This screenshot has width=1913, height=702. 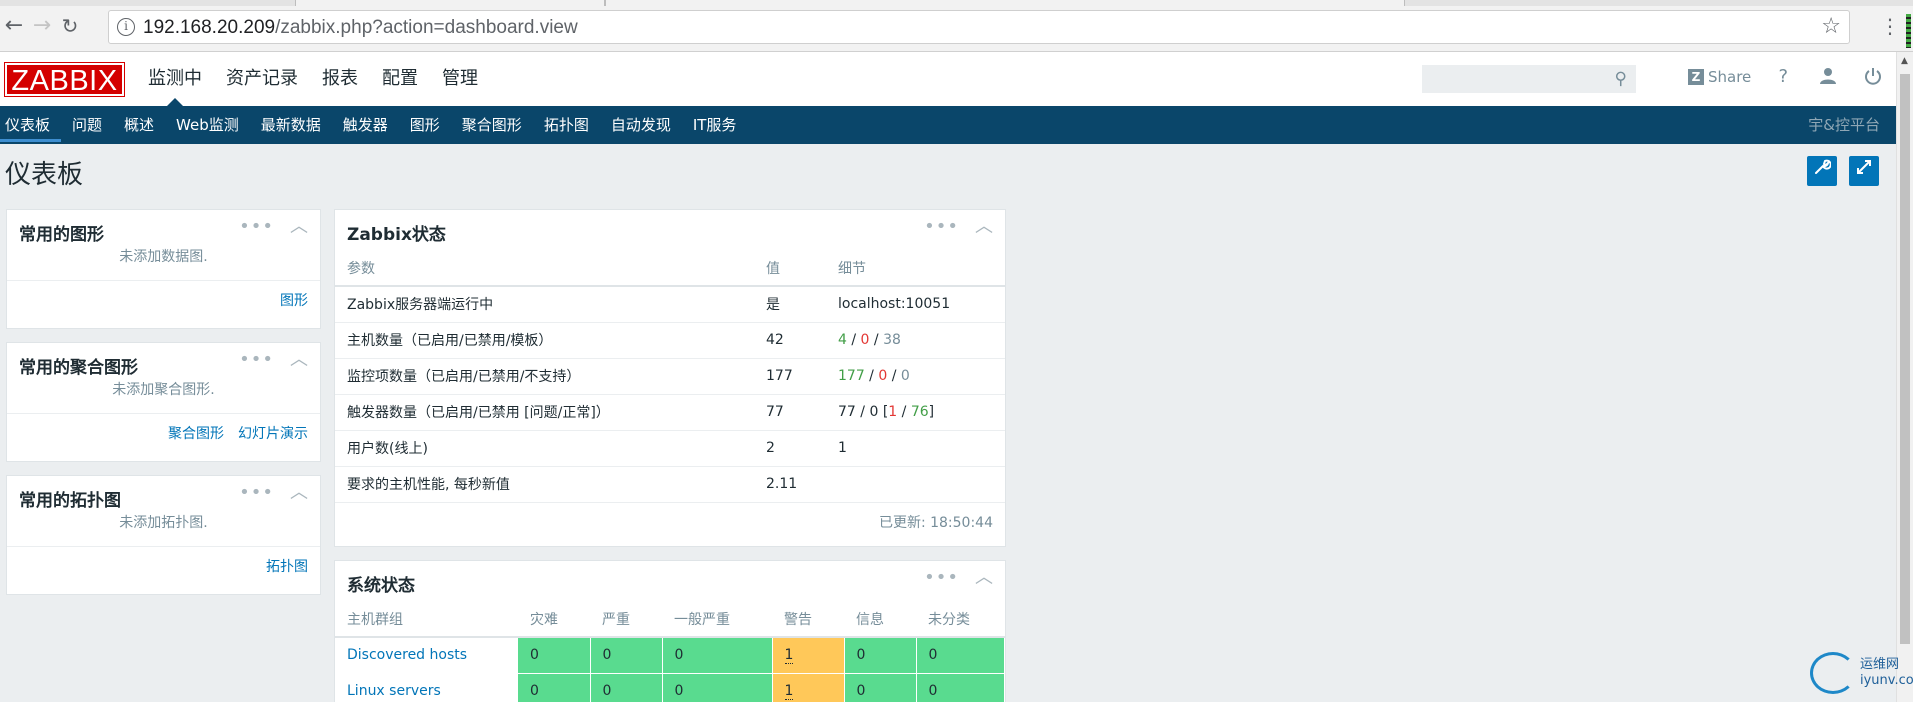 What do you see at coordinates (340, 79) in the screenshot?
I see `menu-reports: 报表` at bounding box center [340, 79].